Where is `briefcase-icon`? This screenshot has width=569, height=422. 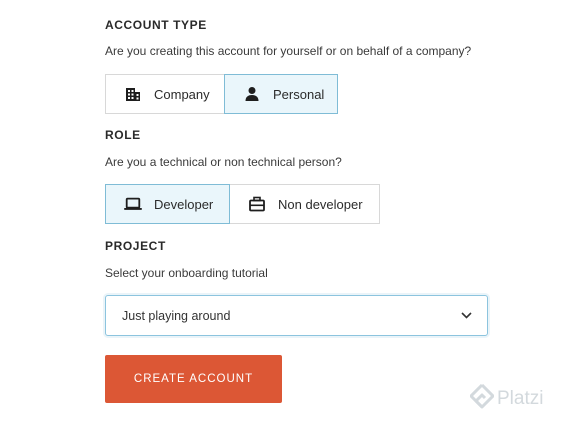
briefcase-icon is located at coordinates (257, 204).